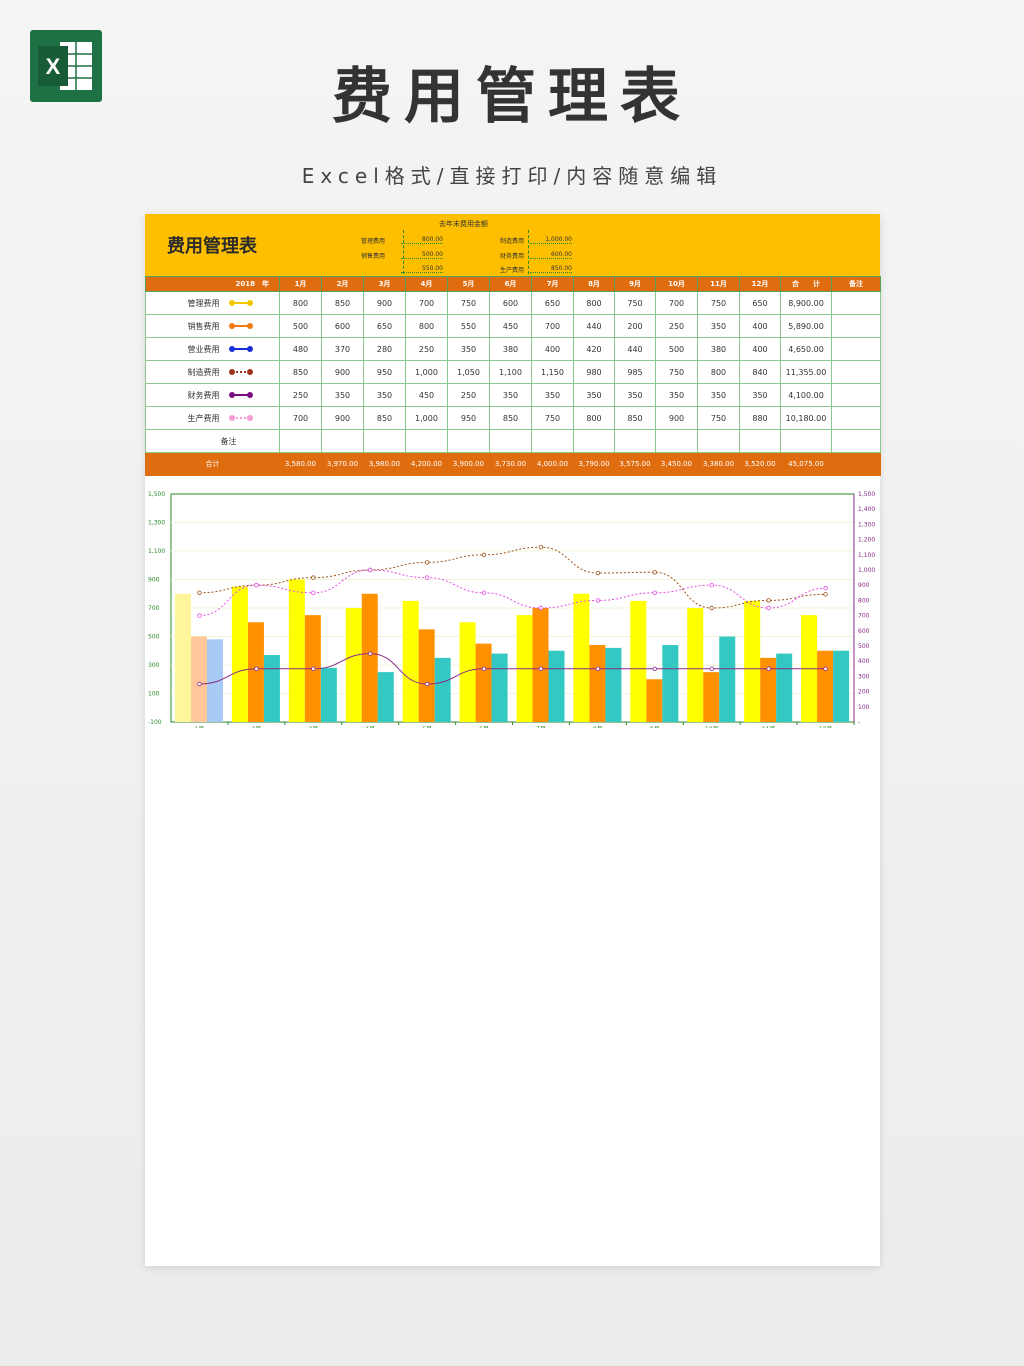  Describe the element at coordinates (212, 303) in the screenshot. I see `row-label-cell: 管理费用` at that location.